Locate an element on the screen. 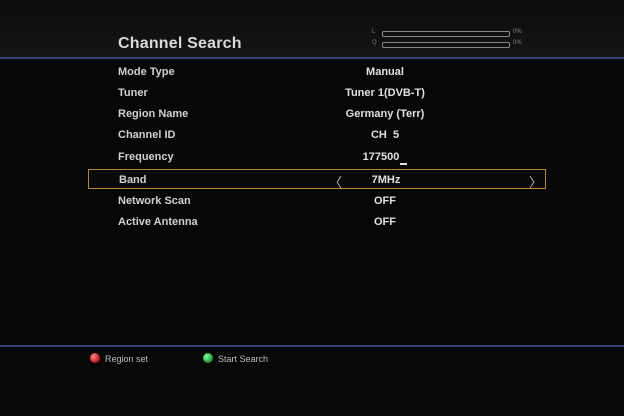  signal-quality-meter: Q 0% is located at coordinates (452, 44).